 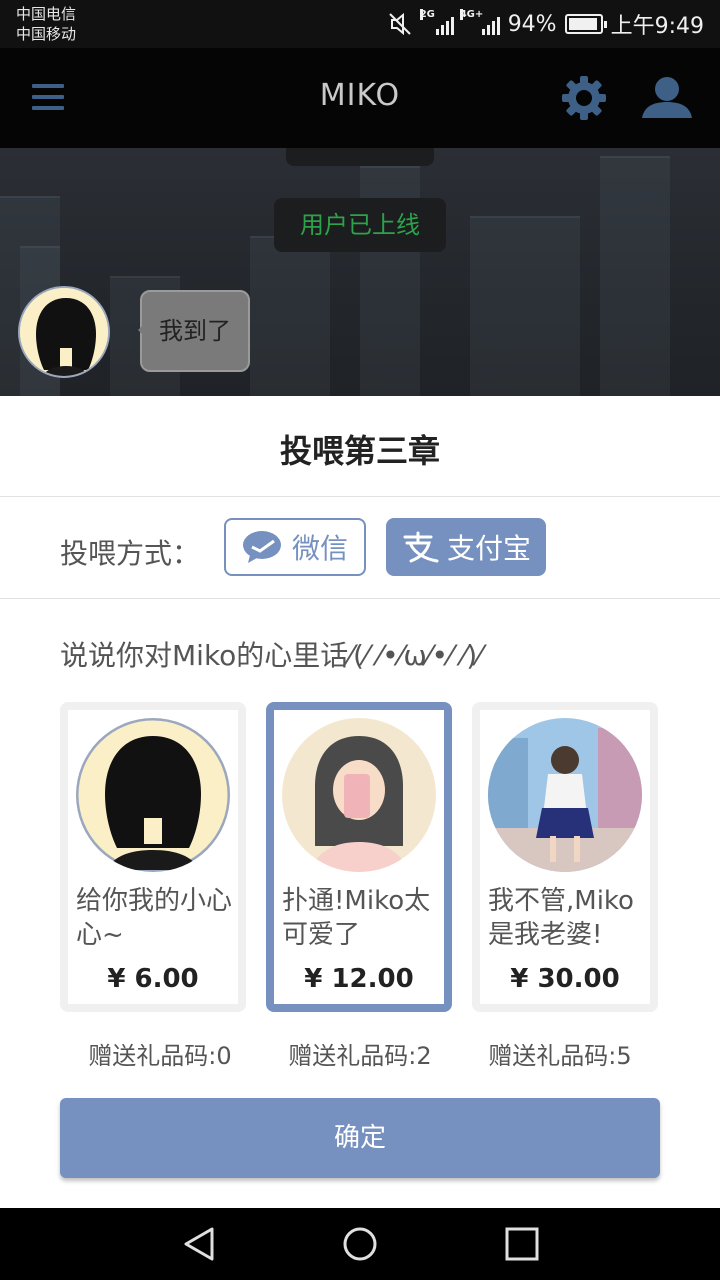 What do you see at coordinates (427, 14) in the screenshot?
I see `net-type-1: 2G` at bounding box center [427, 14].